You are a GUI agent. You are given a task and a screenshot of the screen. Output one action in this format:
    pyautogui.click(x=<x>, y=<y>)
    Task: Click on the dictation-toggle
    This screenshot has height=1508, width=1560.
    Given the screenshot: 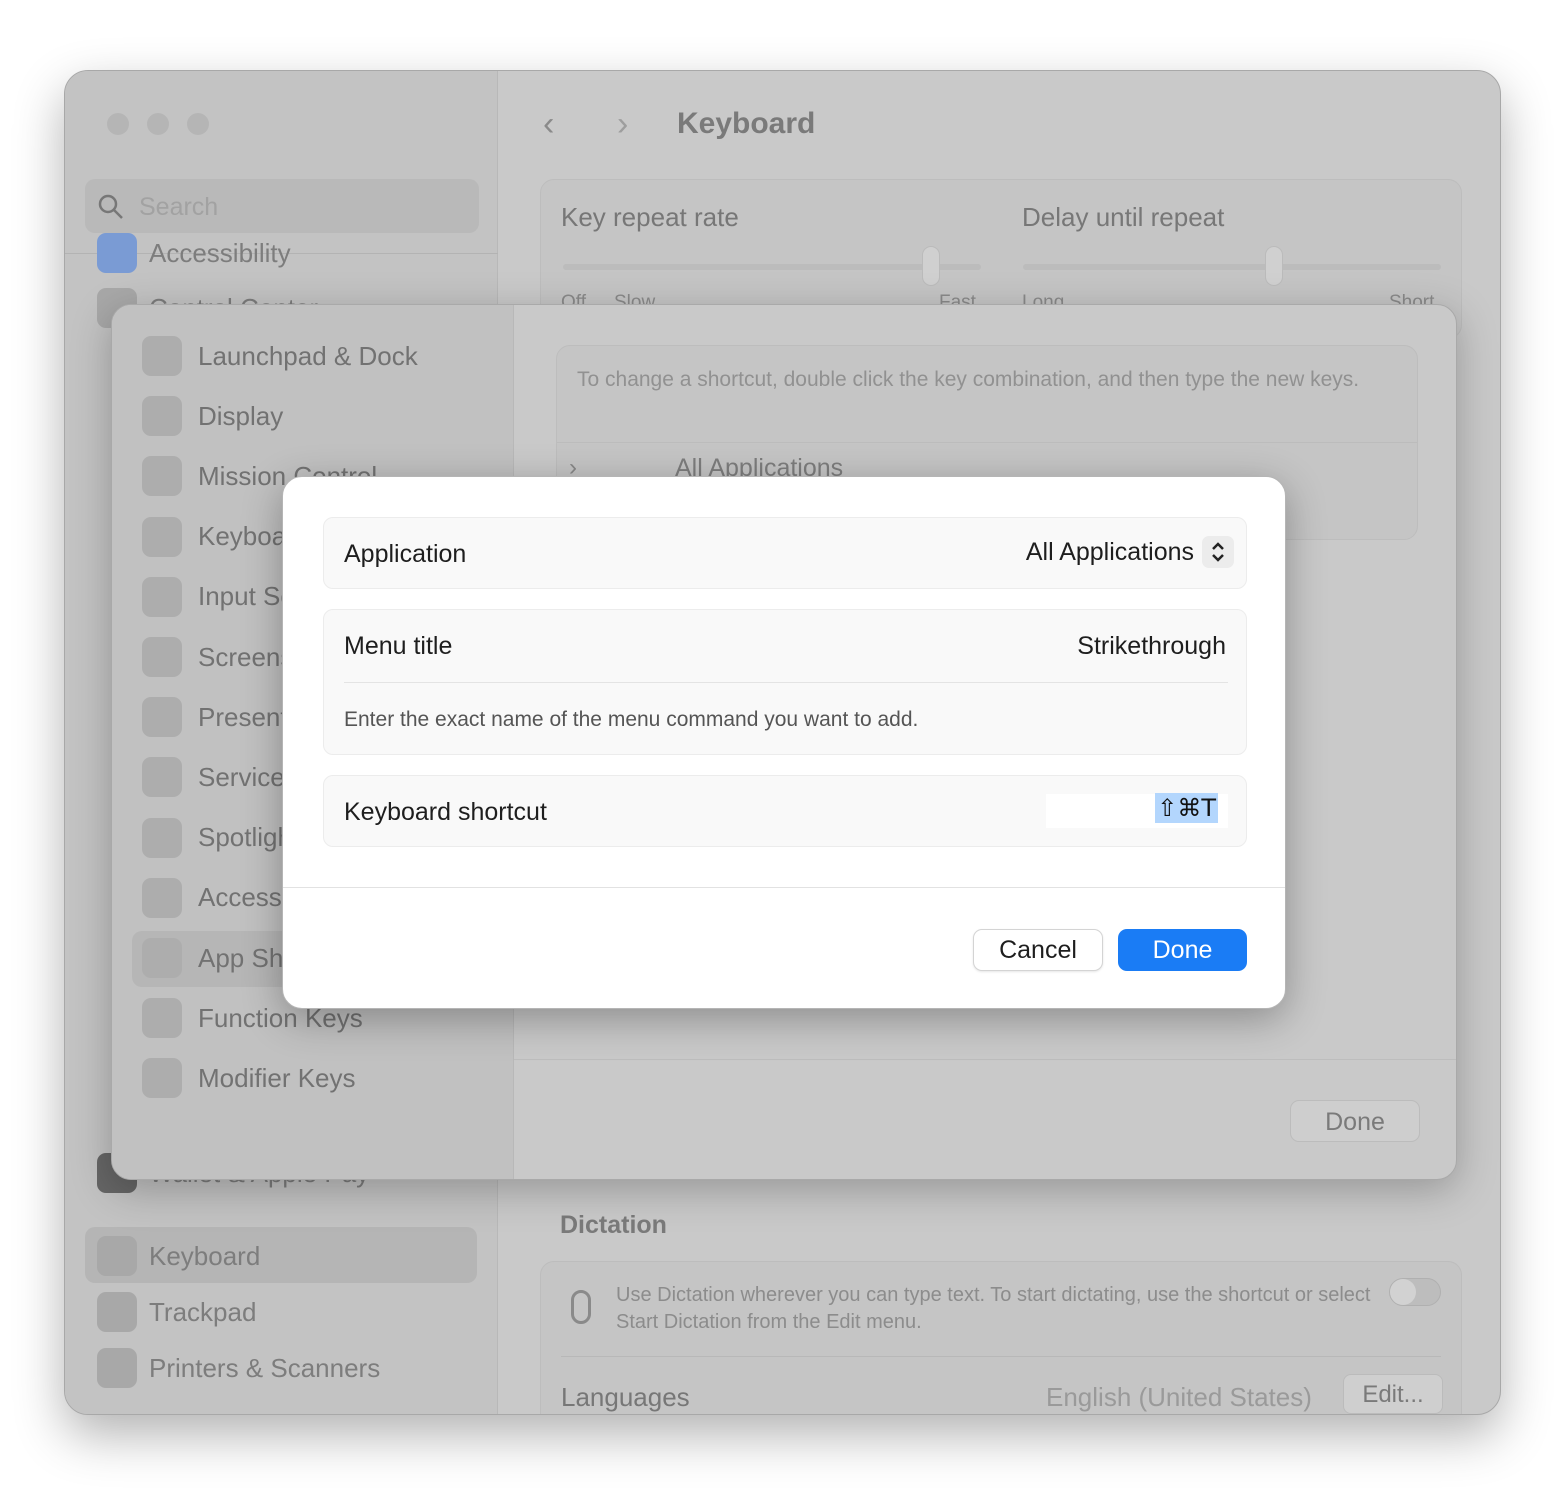 What is the action you would take?
    pyautogui.click(x=1415, y=1292)
    